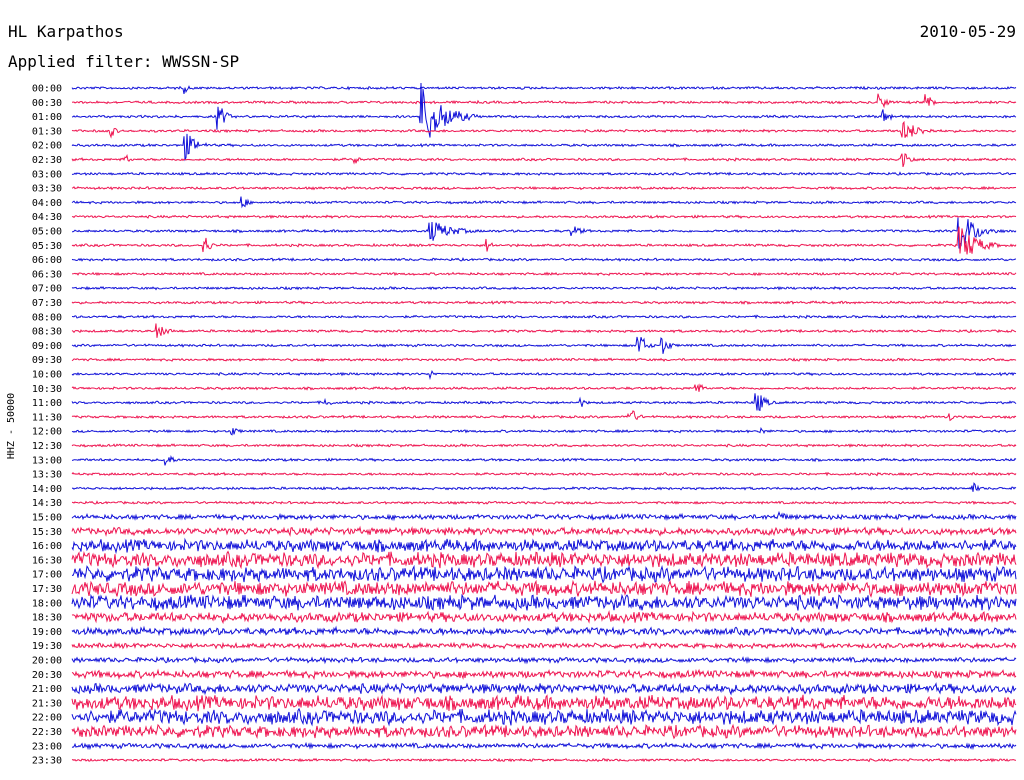 Image resolution: width=1024 pixels, height=780 pixels. Describe the element at coordinates (47, 546) in the screenshot. I see `row-time-label: 16:00` at that location.